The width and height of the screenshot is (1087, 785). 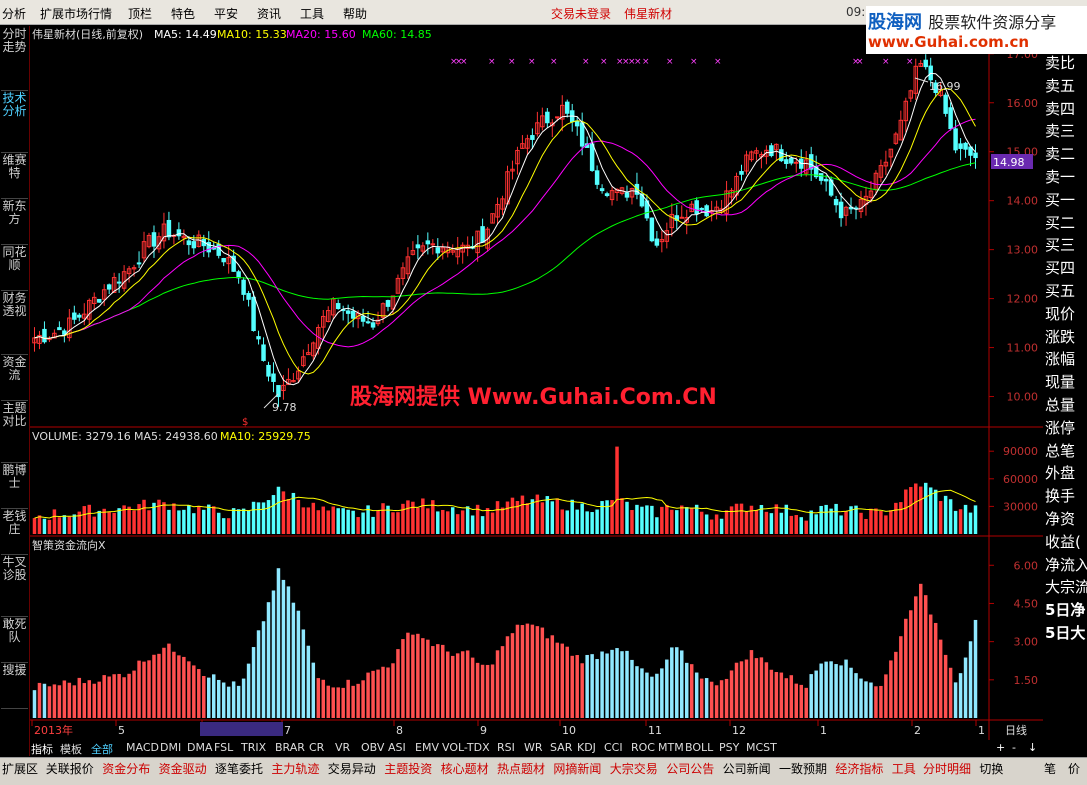 What do you see at coordinates (14, 59) in the screenshot?
I see `tab-intraday: 分时走势` at bounding box center [14, 59].